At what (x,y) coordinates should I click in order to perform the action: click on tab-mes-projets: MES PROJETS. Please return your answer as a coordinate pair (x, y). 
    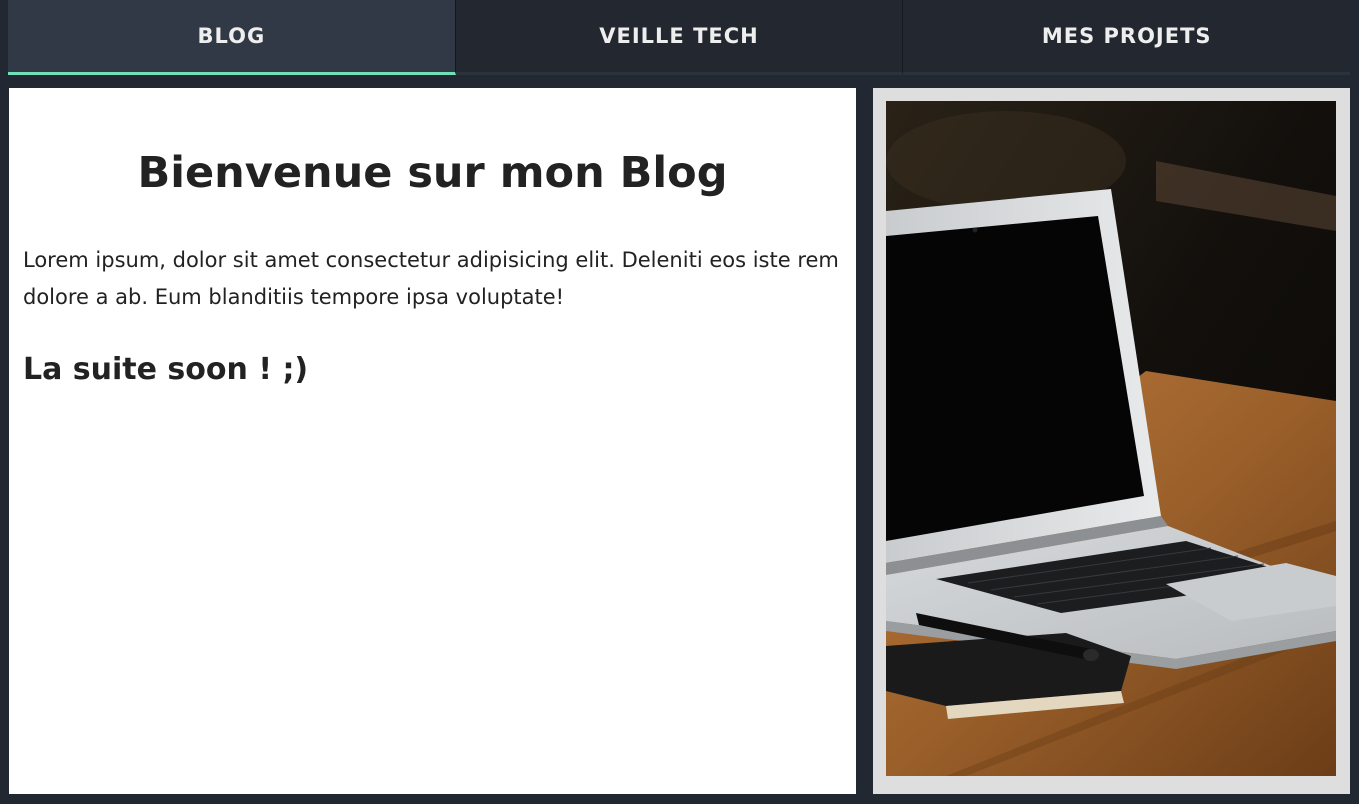
    Looking at the image, I should click on (1127, 37).